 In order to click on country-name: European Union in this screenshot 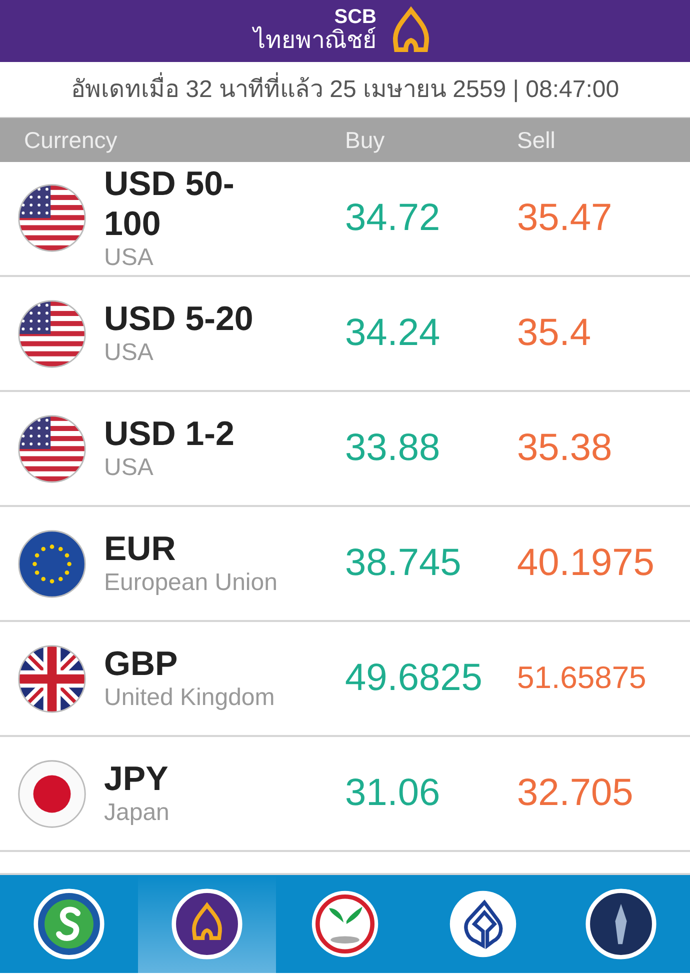, I will do `click(191, 583)`.